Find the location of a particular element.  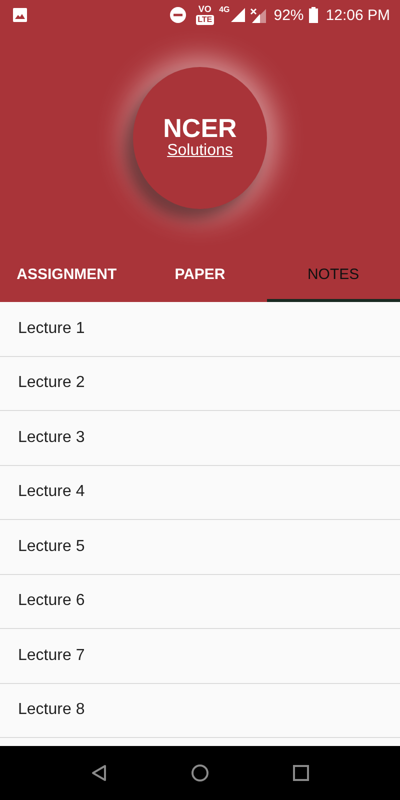

home-icon is located at coordinates (200, 773).